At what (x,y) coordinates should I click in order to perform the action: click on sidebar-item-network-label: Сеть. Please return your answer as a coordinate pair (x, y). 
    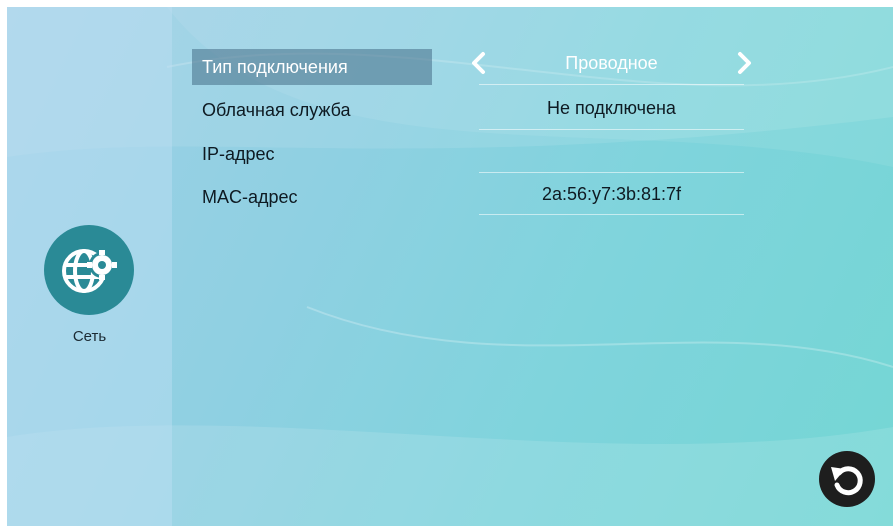
    Looking at the image, I should click on (89, 336).